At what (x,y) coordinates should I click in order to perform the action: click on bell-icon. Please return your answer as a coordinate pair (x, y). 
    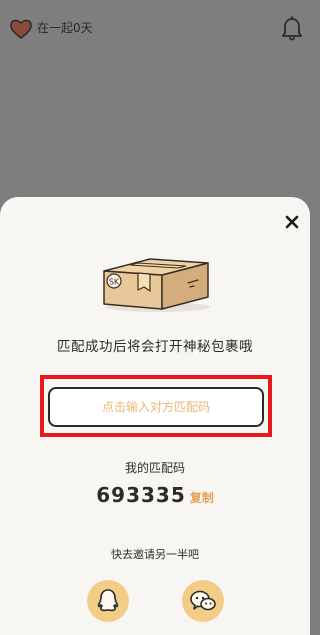
    Looking at the image, I should click on (292, 29).